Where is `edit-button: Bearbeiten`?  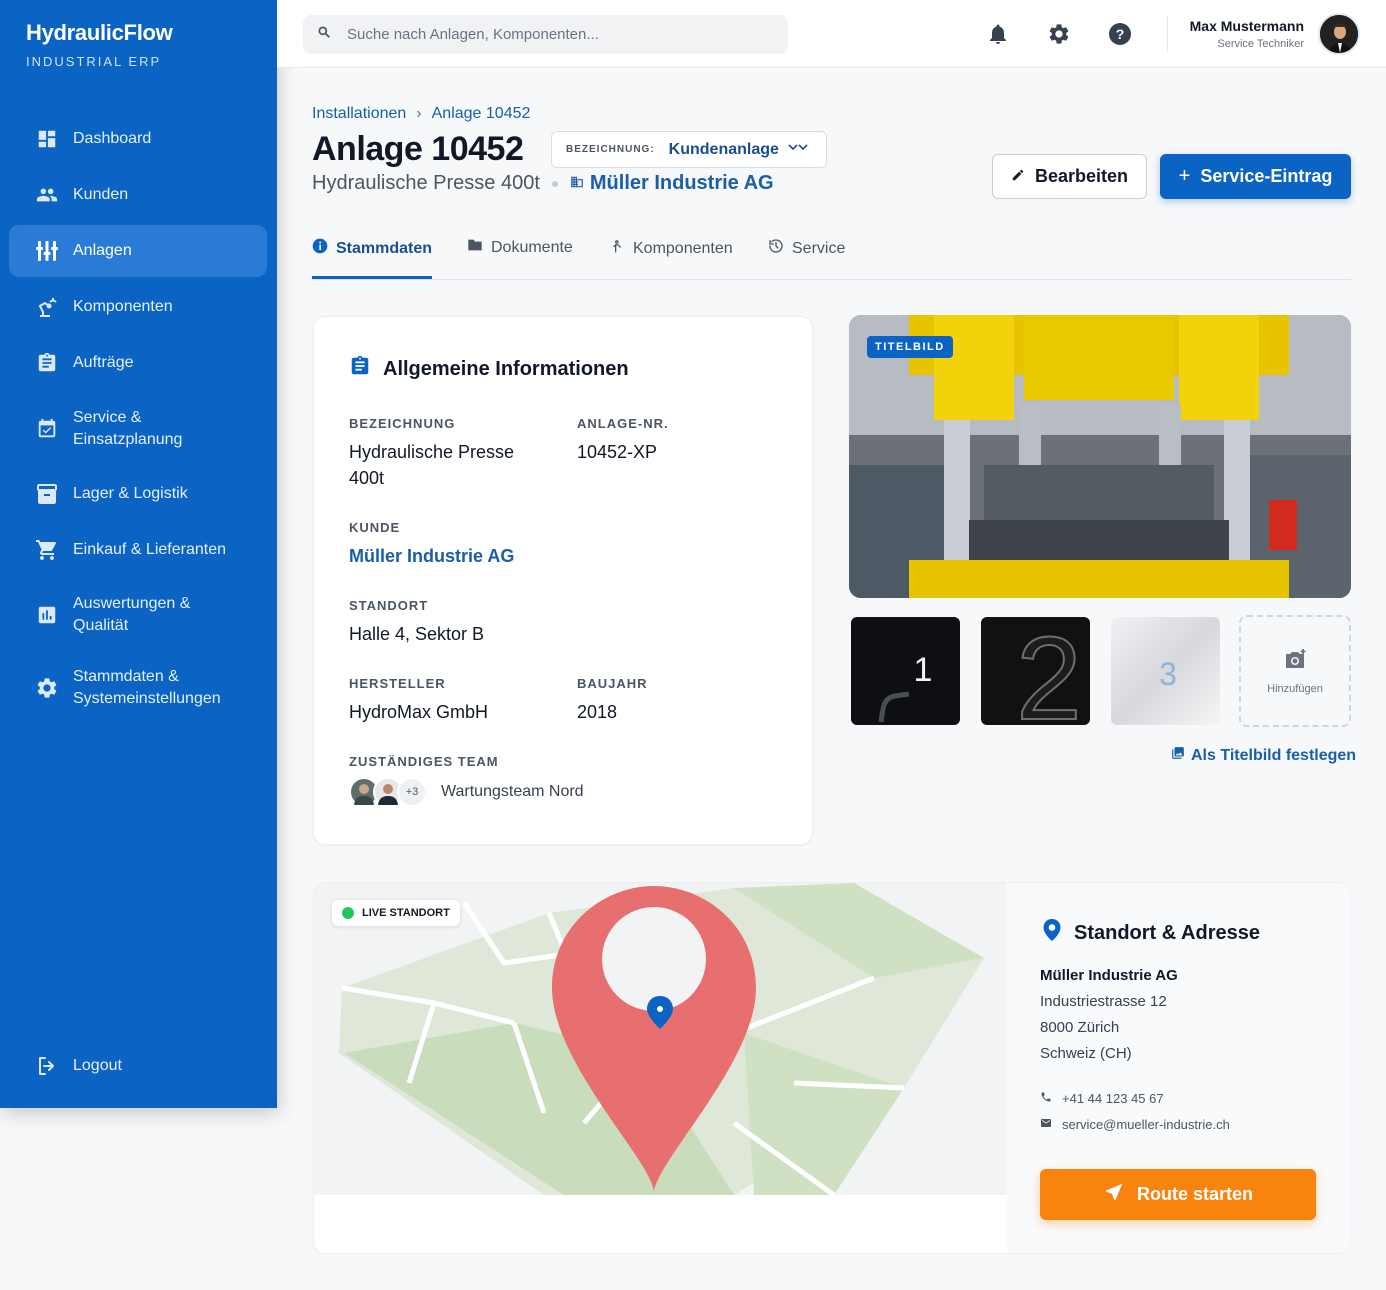
edit-button: Bearbeiten is located at coordinates (1069, 176).